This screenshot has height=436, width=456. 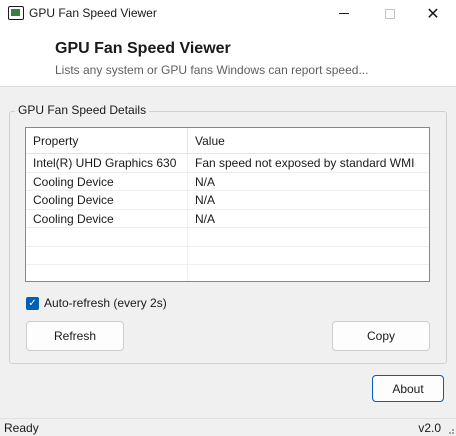 What do you see at coordinates (107, 163) in the screenshot?
I see `cell-property: Intel(R) UHD Graphics 630` at bounding box center [107, 163].